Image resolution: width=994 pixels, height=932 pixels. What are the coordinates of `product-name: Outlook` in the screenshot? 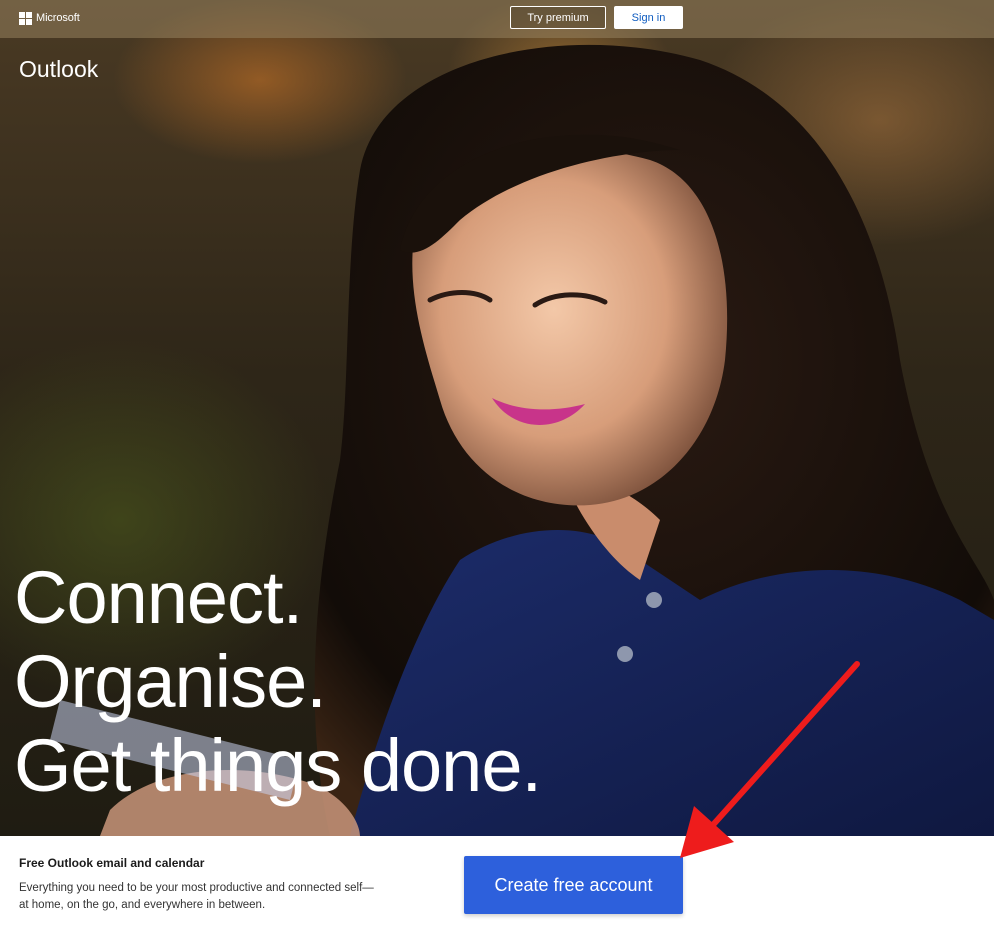 It's located at (58, 69).